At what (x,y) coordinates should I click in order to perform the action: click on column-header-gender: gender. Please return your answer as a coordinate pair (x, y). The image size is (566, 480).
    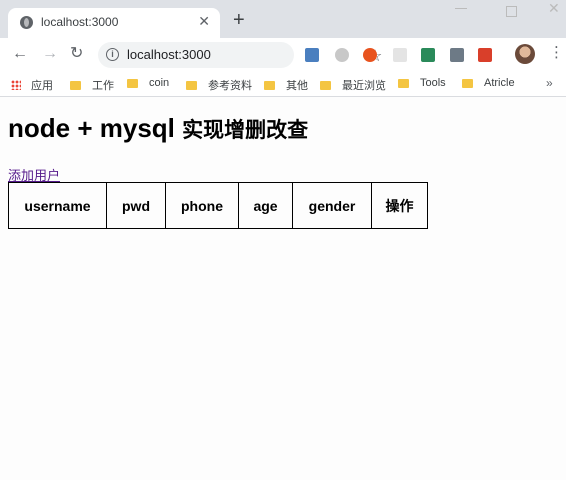
    Looking at the image, I should click on (332, 205).